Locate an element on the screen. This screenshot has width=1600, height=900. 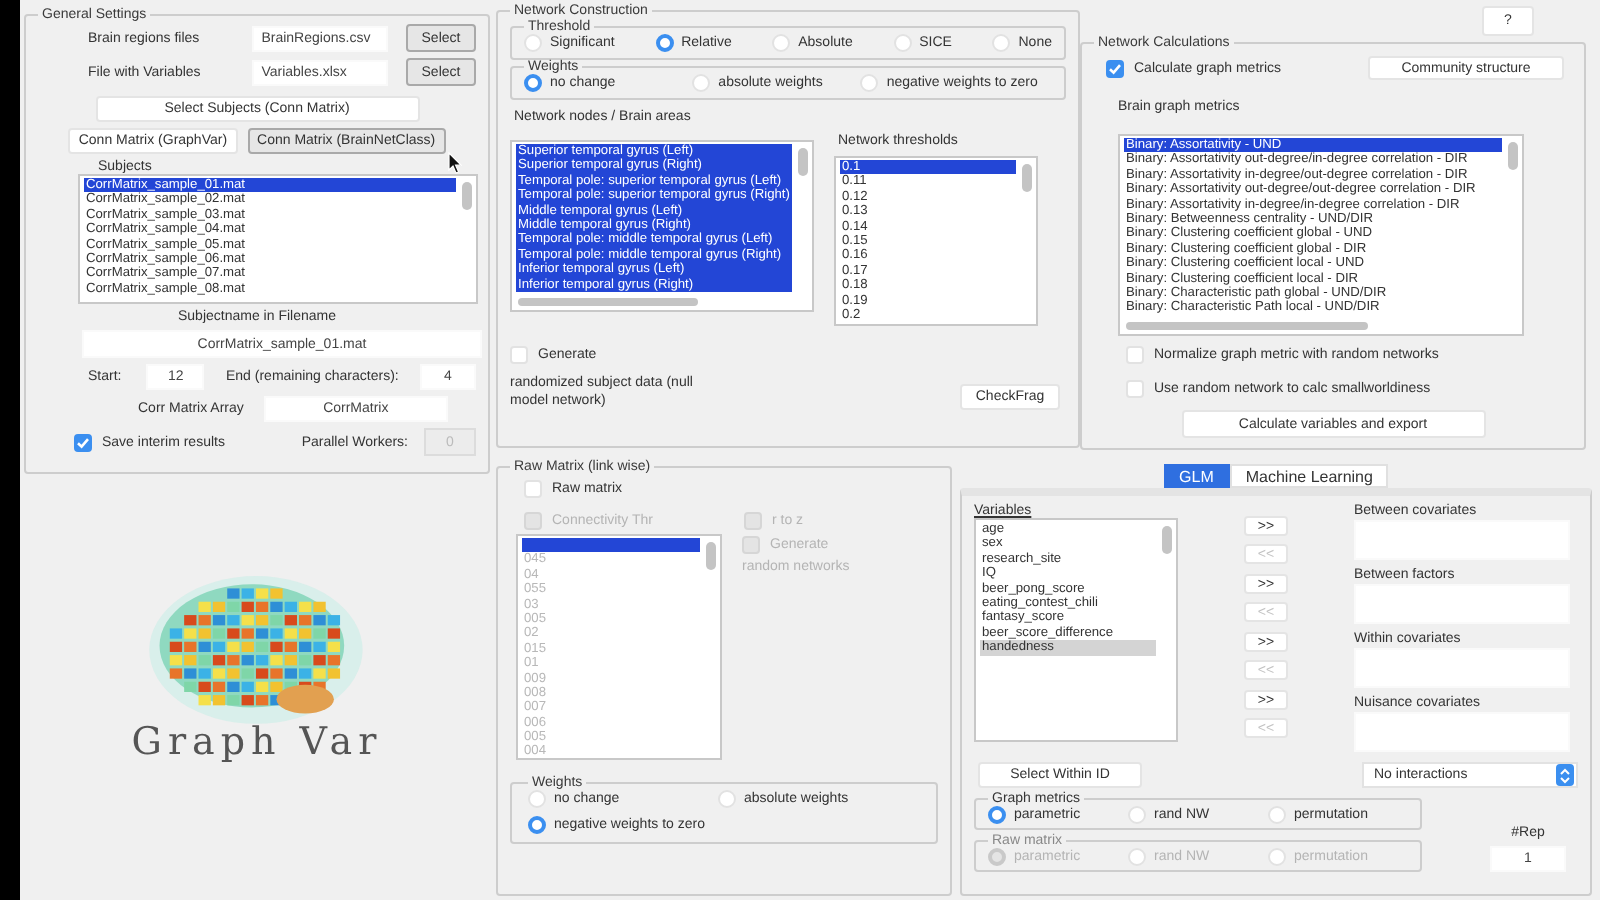
tab: GLM is located at coordinates (1196, 476).